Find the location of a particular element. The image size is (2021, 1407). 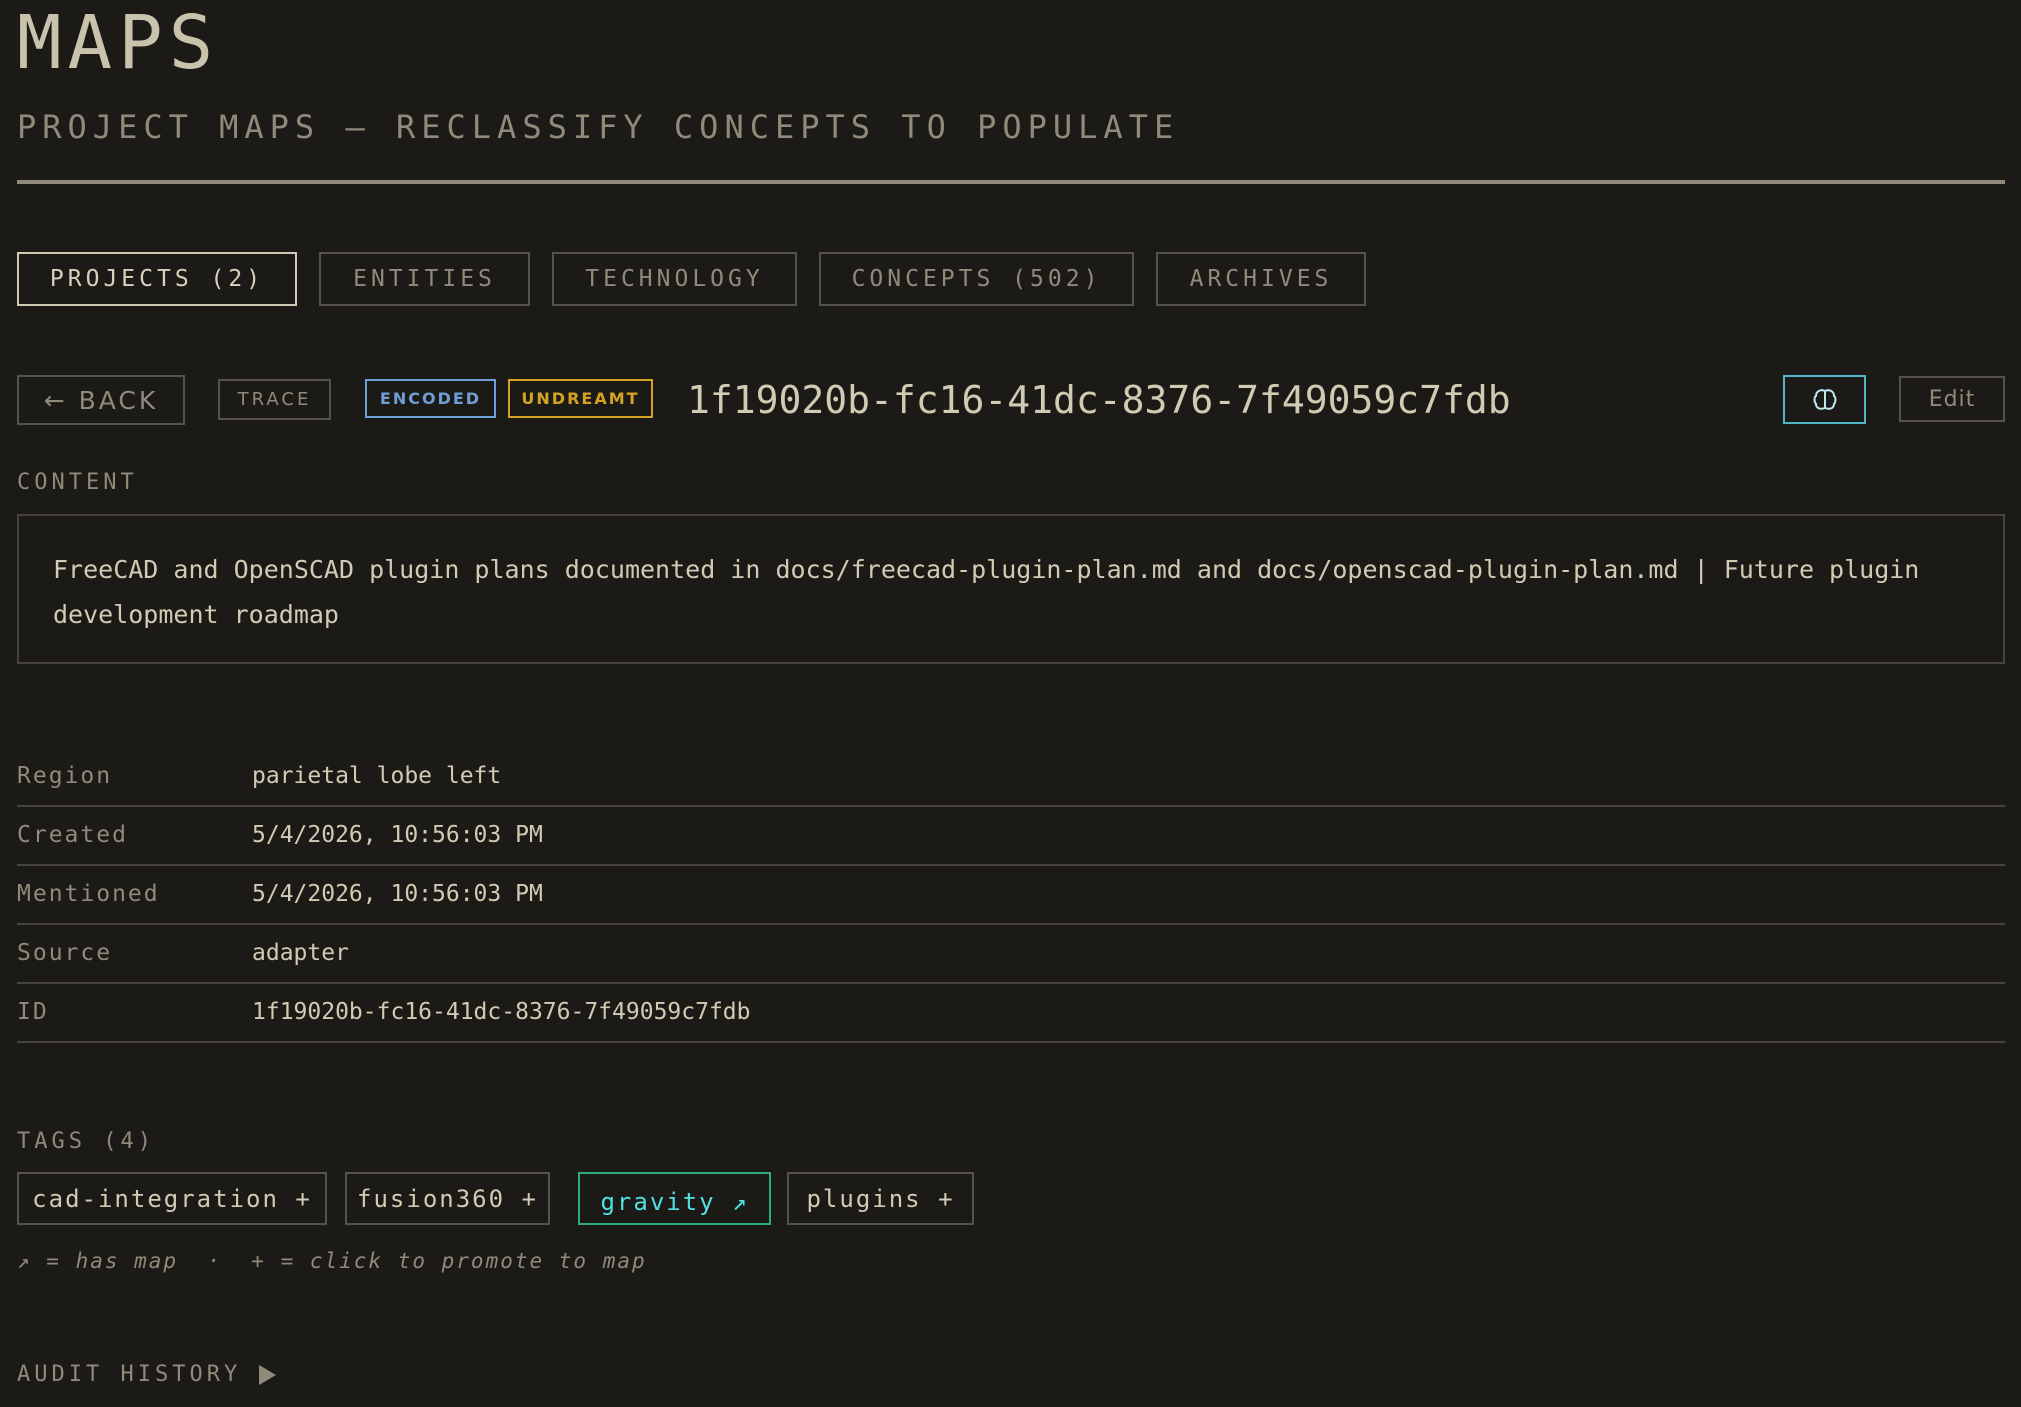

meta-value: adapter is located at coordinates (300, 953).